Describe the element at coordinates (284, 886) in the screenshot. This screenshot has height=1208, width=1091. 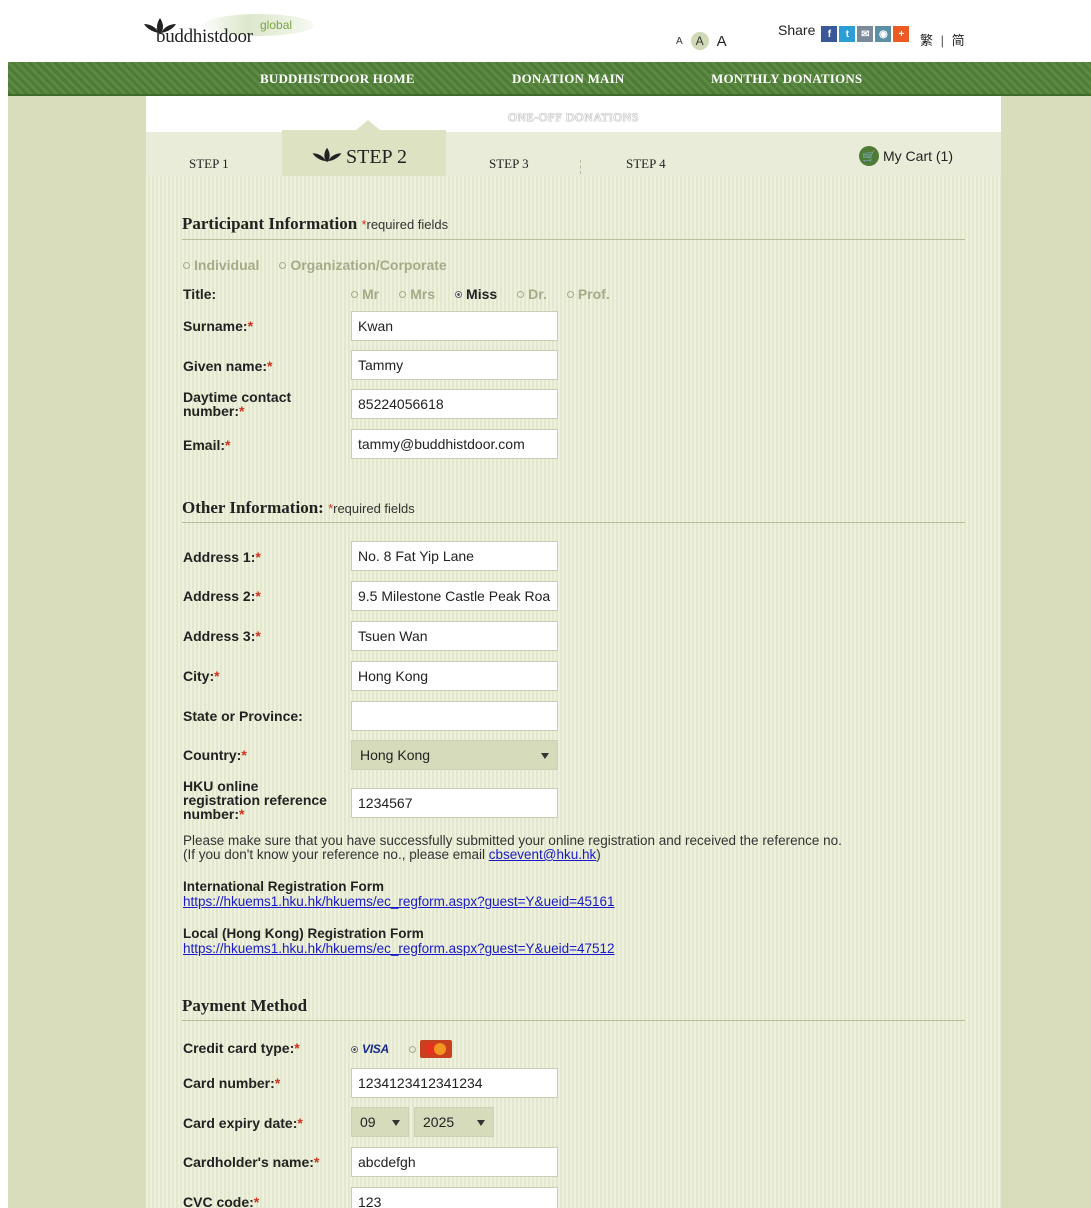
I see `intl-form-heading: International Registration Form` at that location.